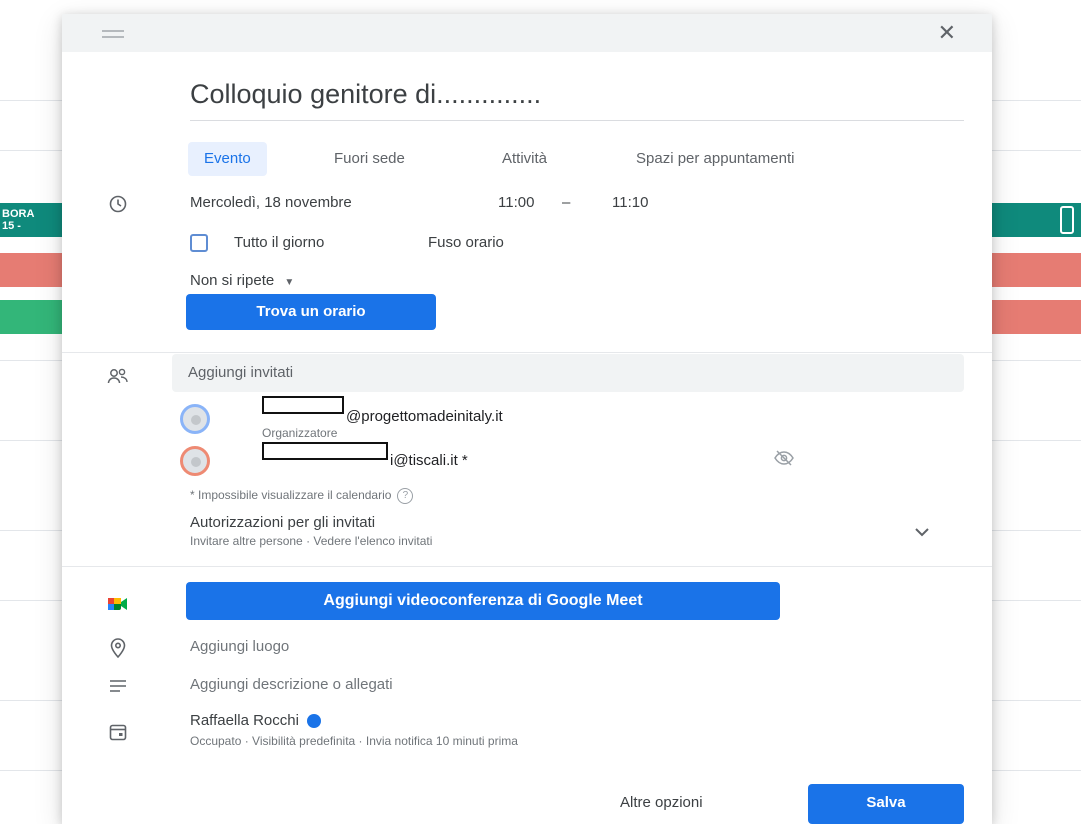  What do you see at coordinates (886, 804) in the screenshot?
I see `save-button: Salva` at bounding box center [886, 804].